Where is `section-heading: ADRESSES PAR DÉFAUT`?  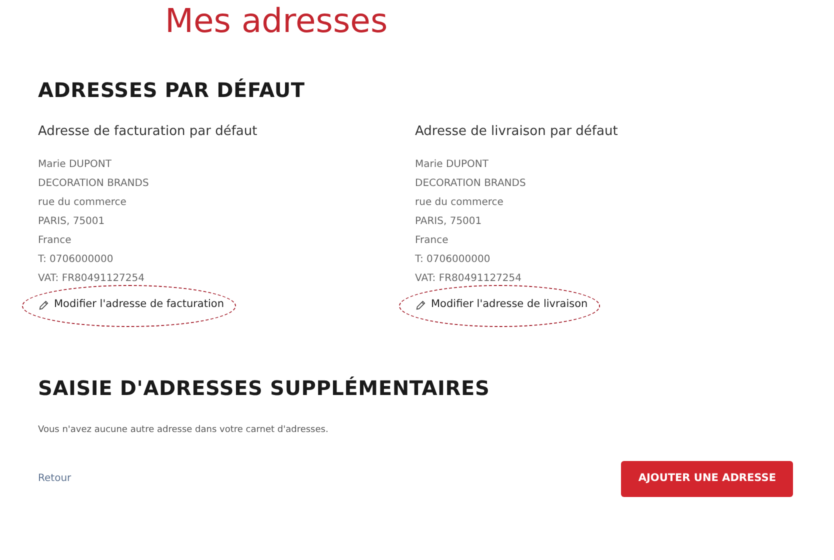
section-heading: ADRESSES PAR DÉFAUT is located at coordinates (172, 90).